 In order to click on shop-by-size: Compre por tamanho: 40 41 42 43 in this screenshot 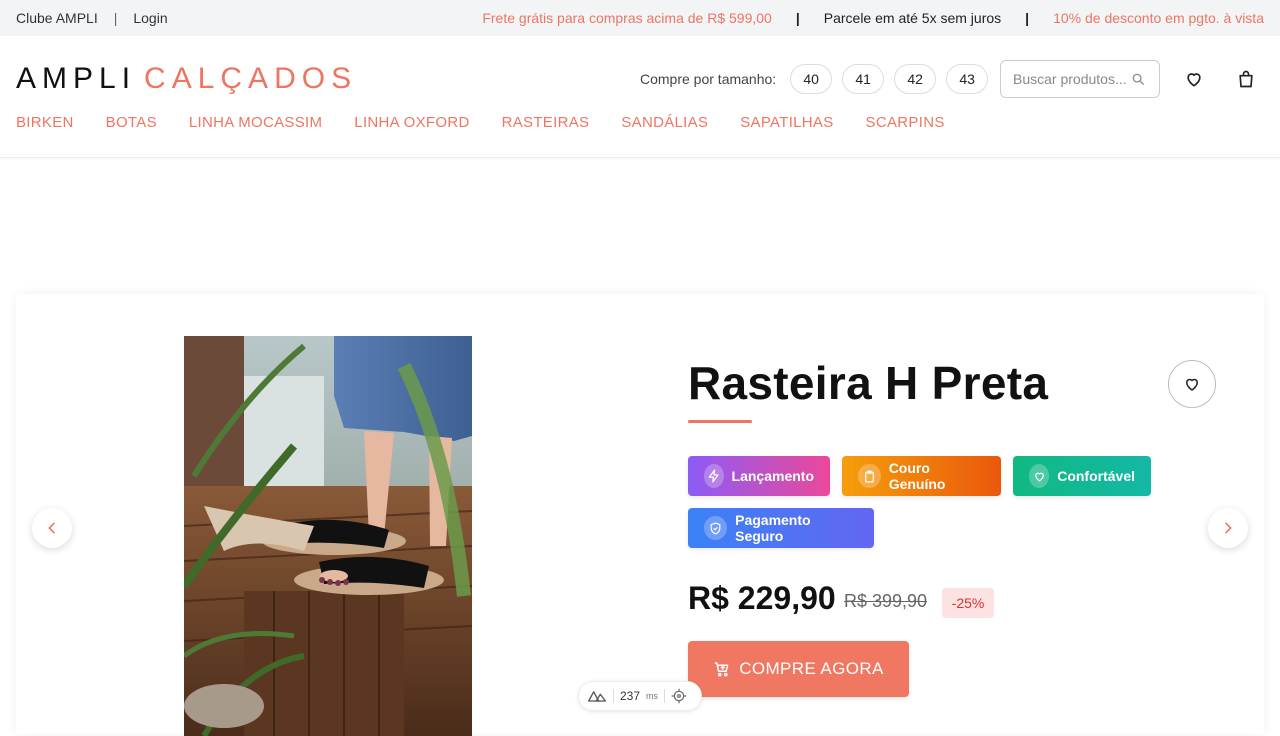, I will do `click(814, 79)`.